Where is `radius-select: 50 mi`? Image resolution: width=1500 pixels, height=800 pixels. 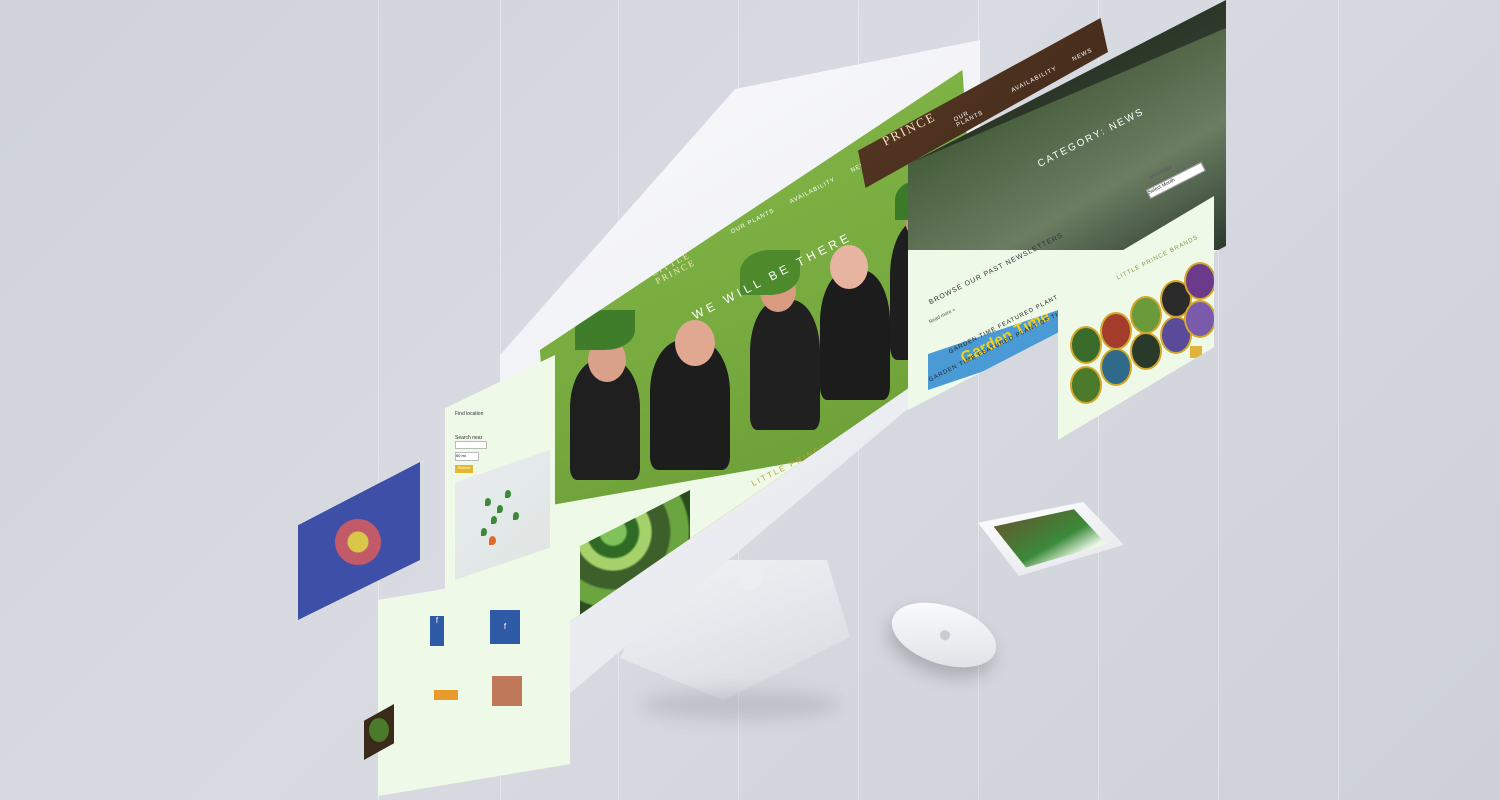
radius-select: 50 mi is located at coordinates (467, 456).